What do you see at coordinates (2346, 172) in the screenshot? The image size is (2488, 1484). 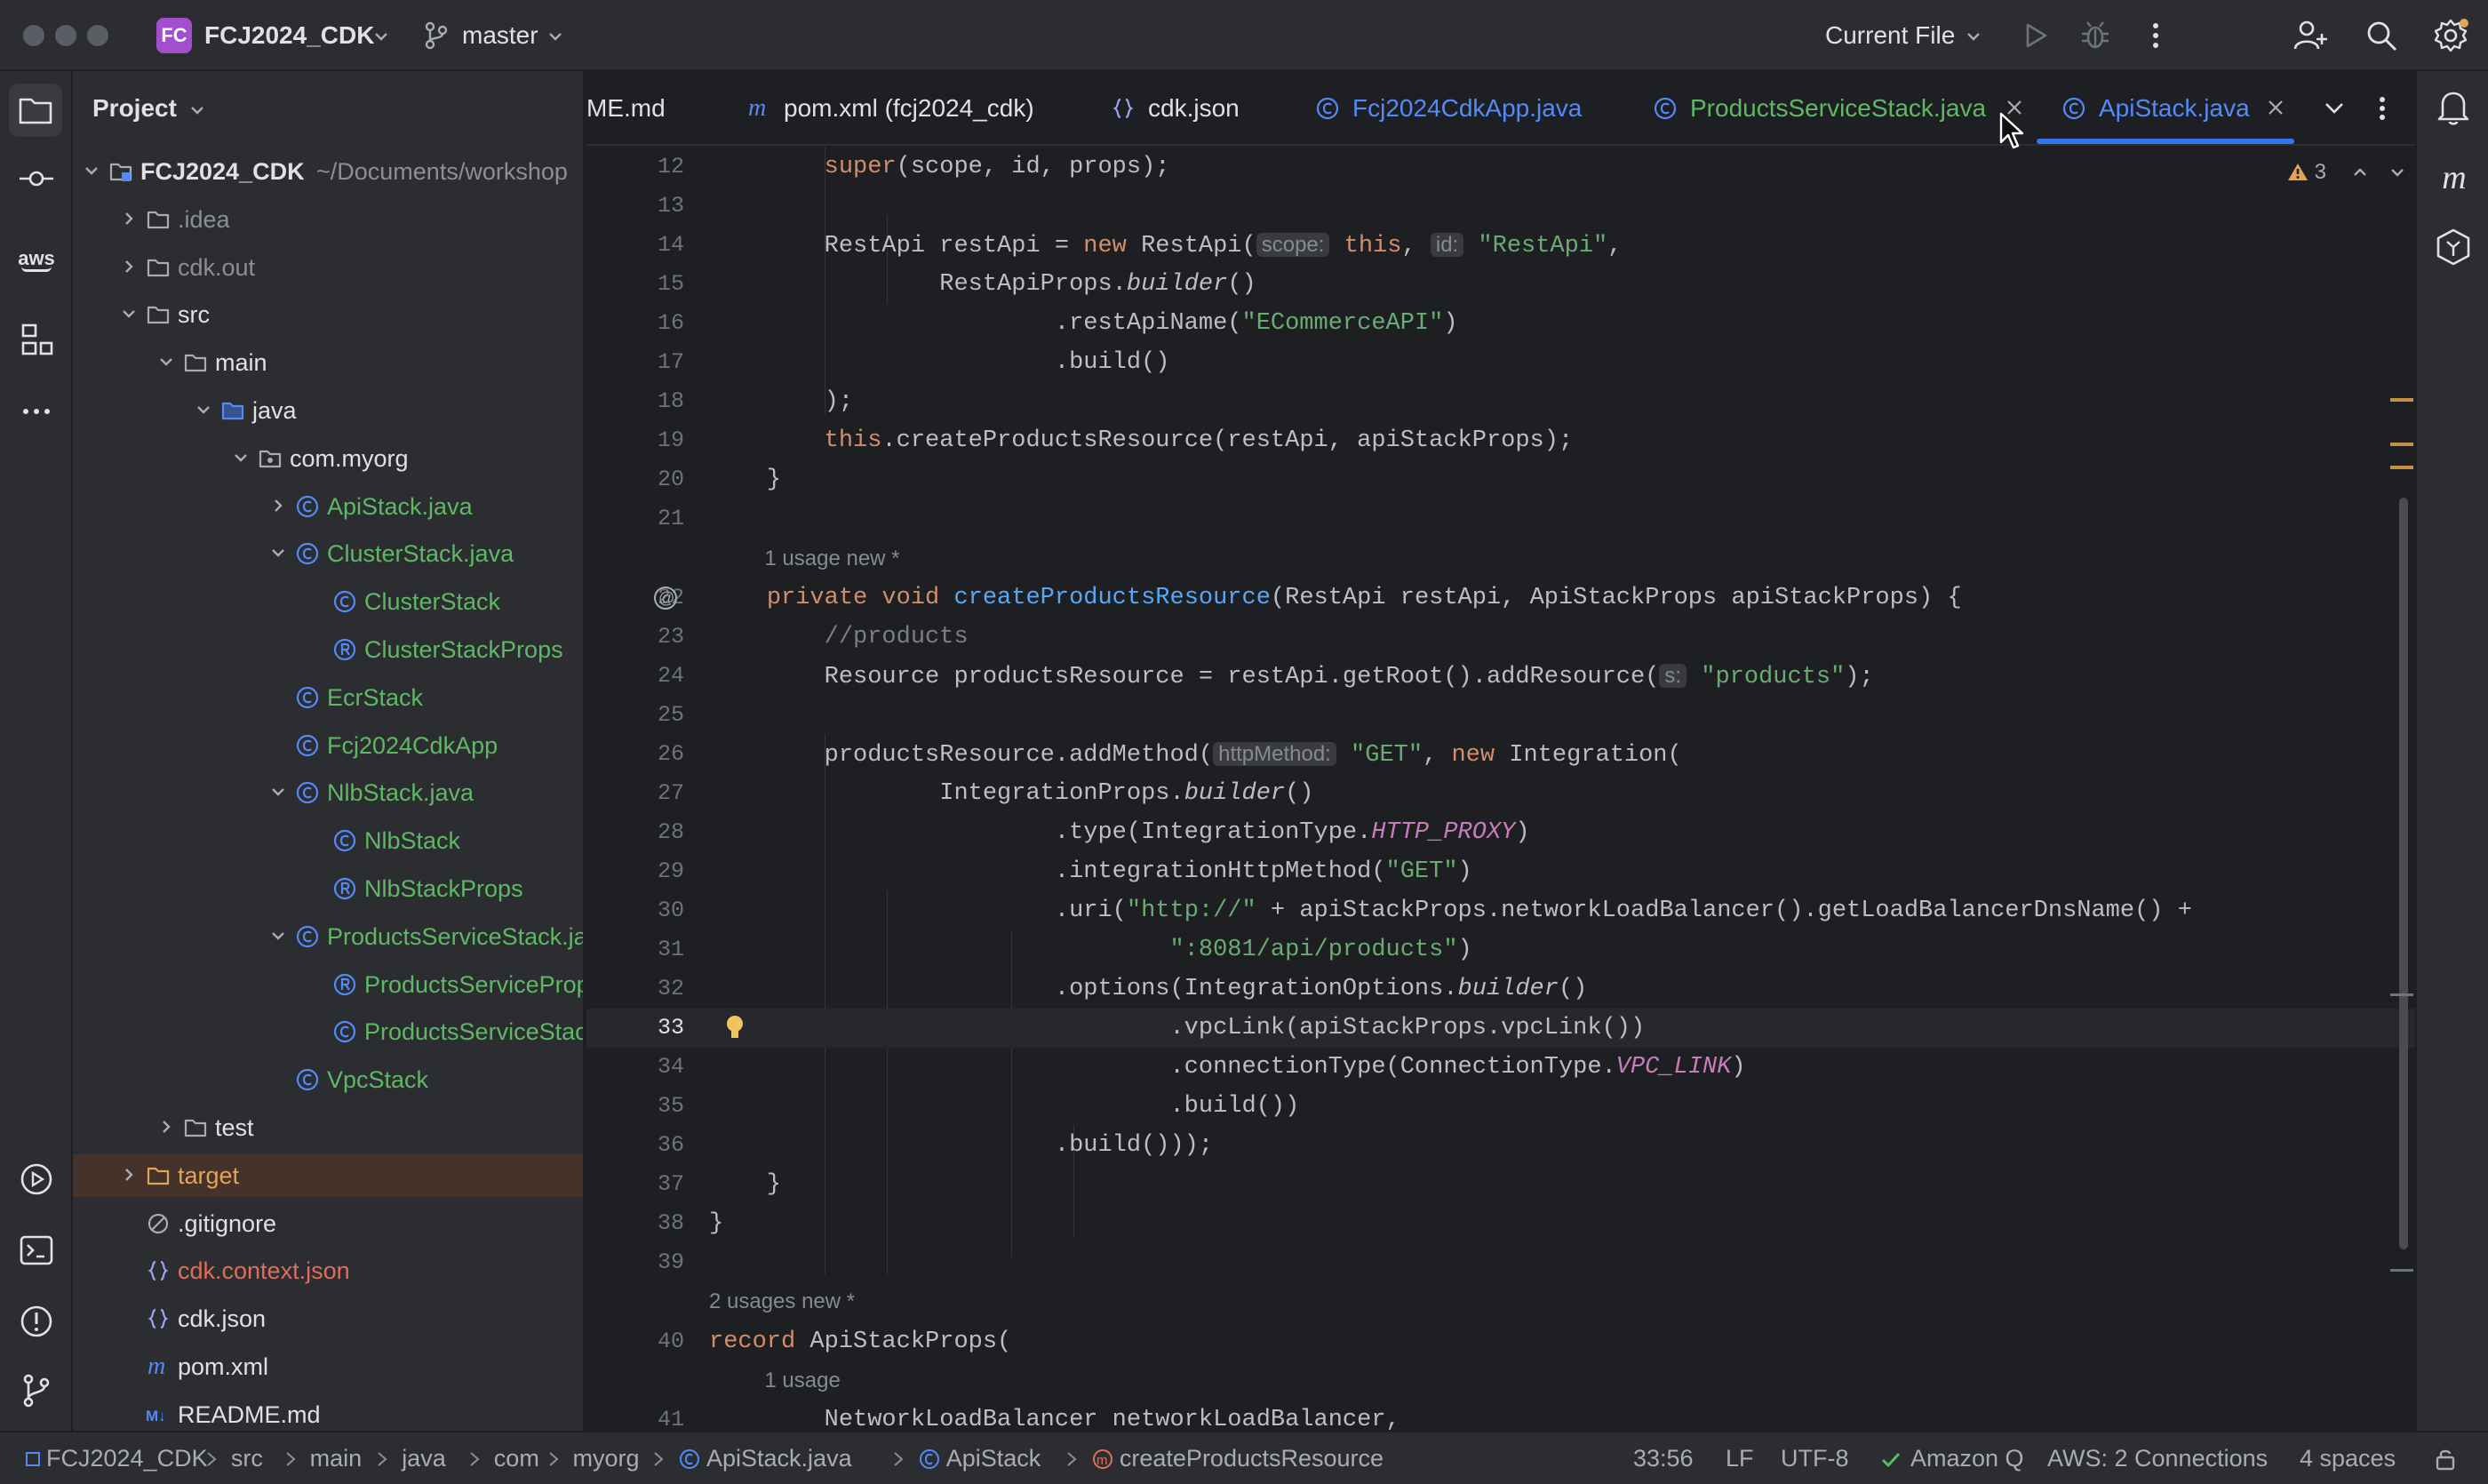 I see `inspection-widget: 3` at bounding box center [2346, 172].